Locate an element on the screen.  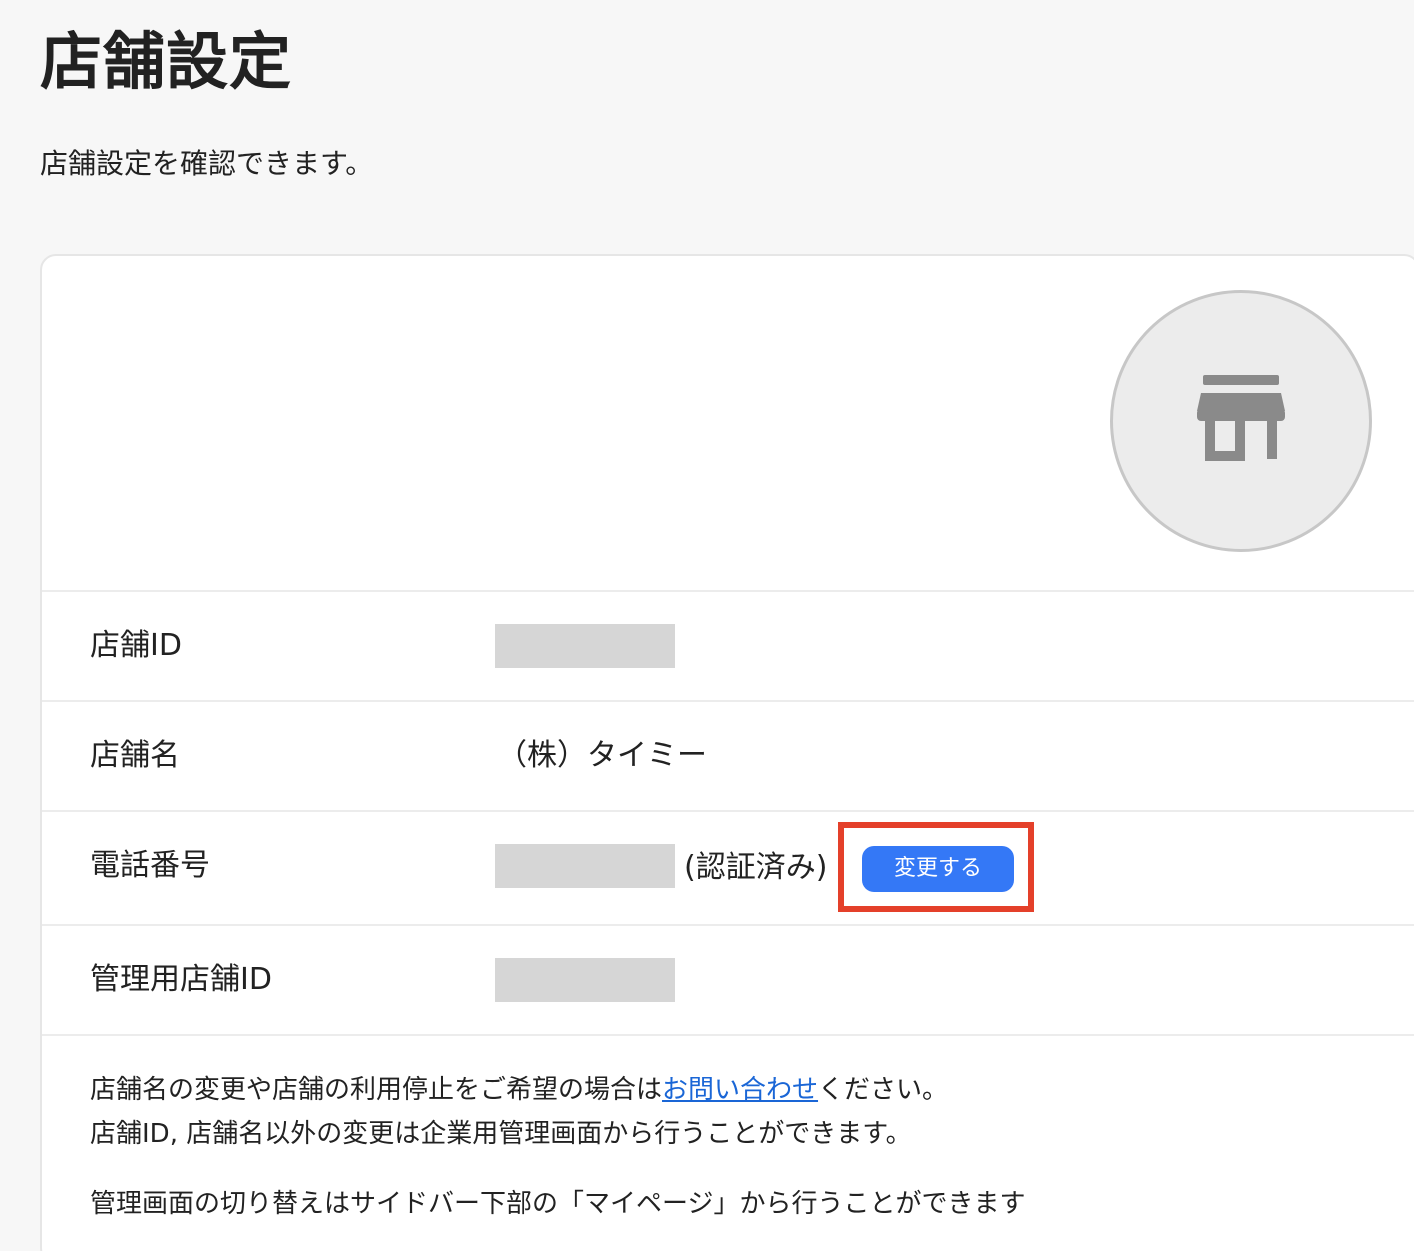
note-change-info: 店舗ID, 店舗名以外の変更は企業用管理画面から行うことができます。 is located at coordinates (501, 1134).